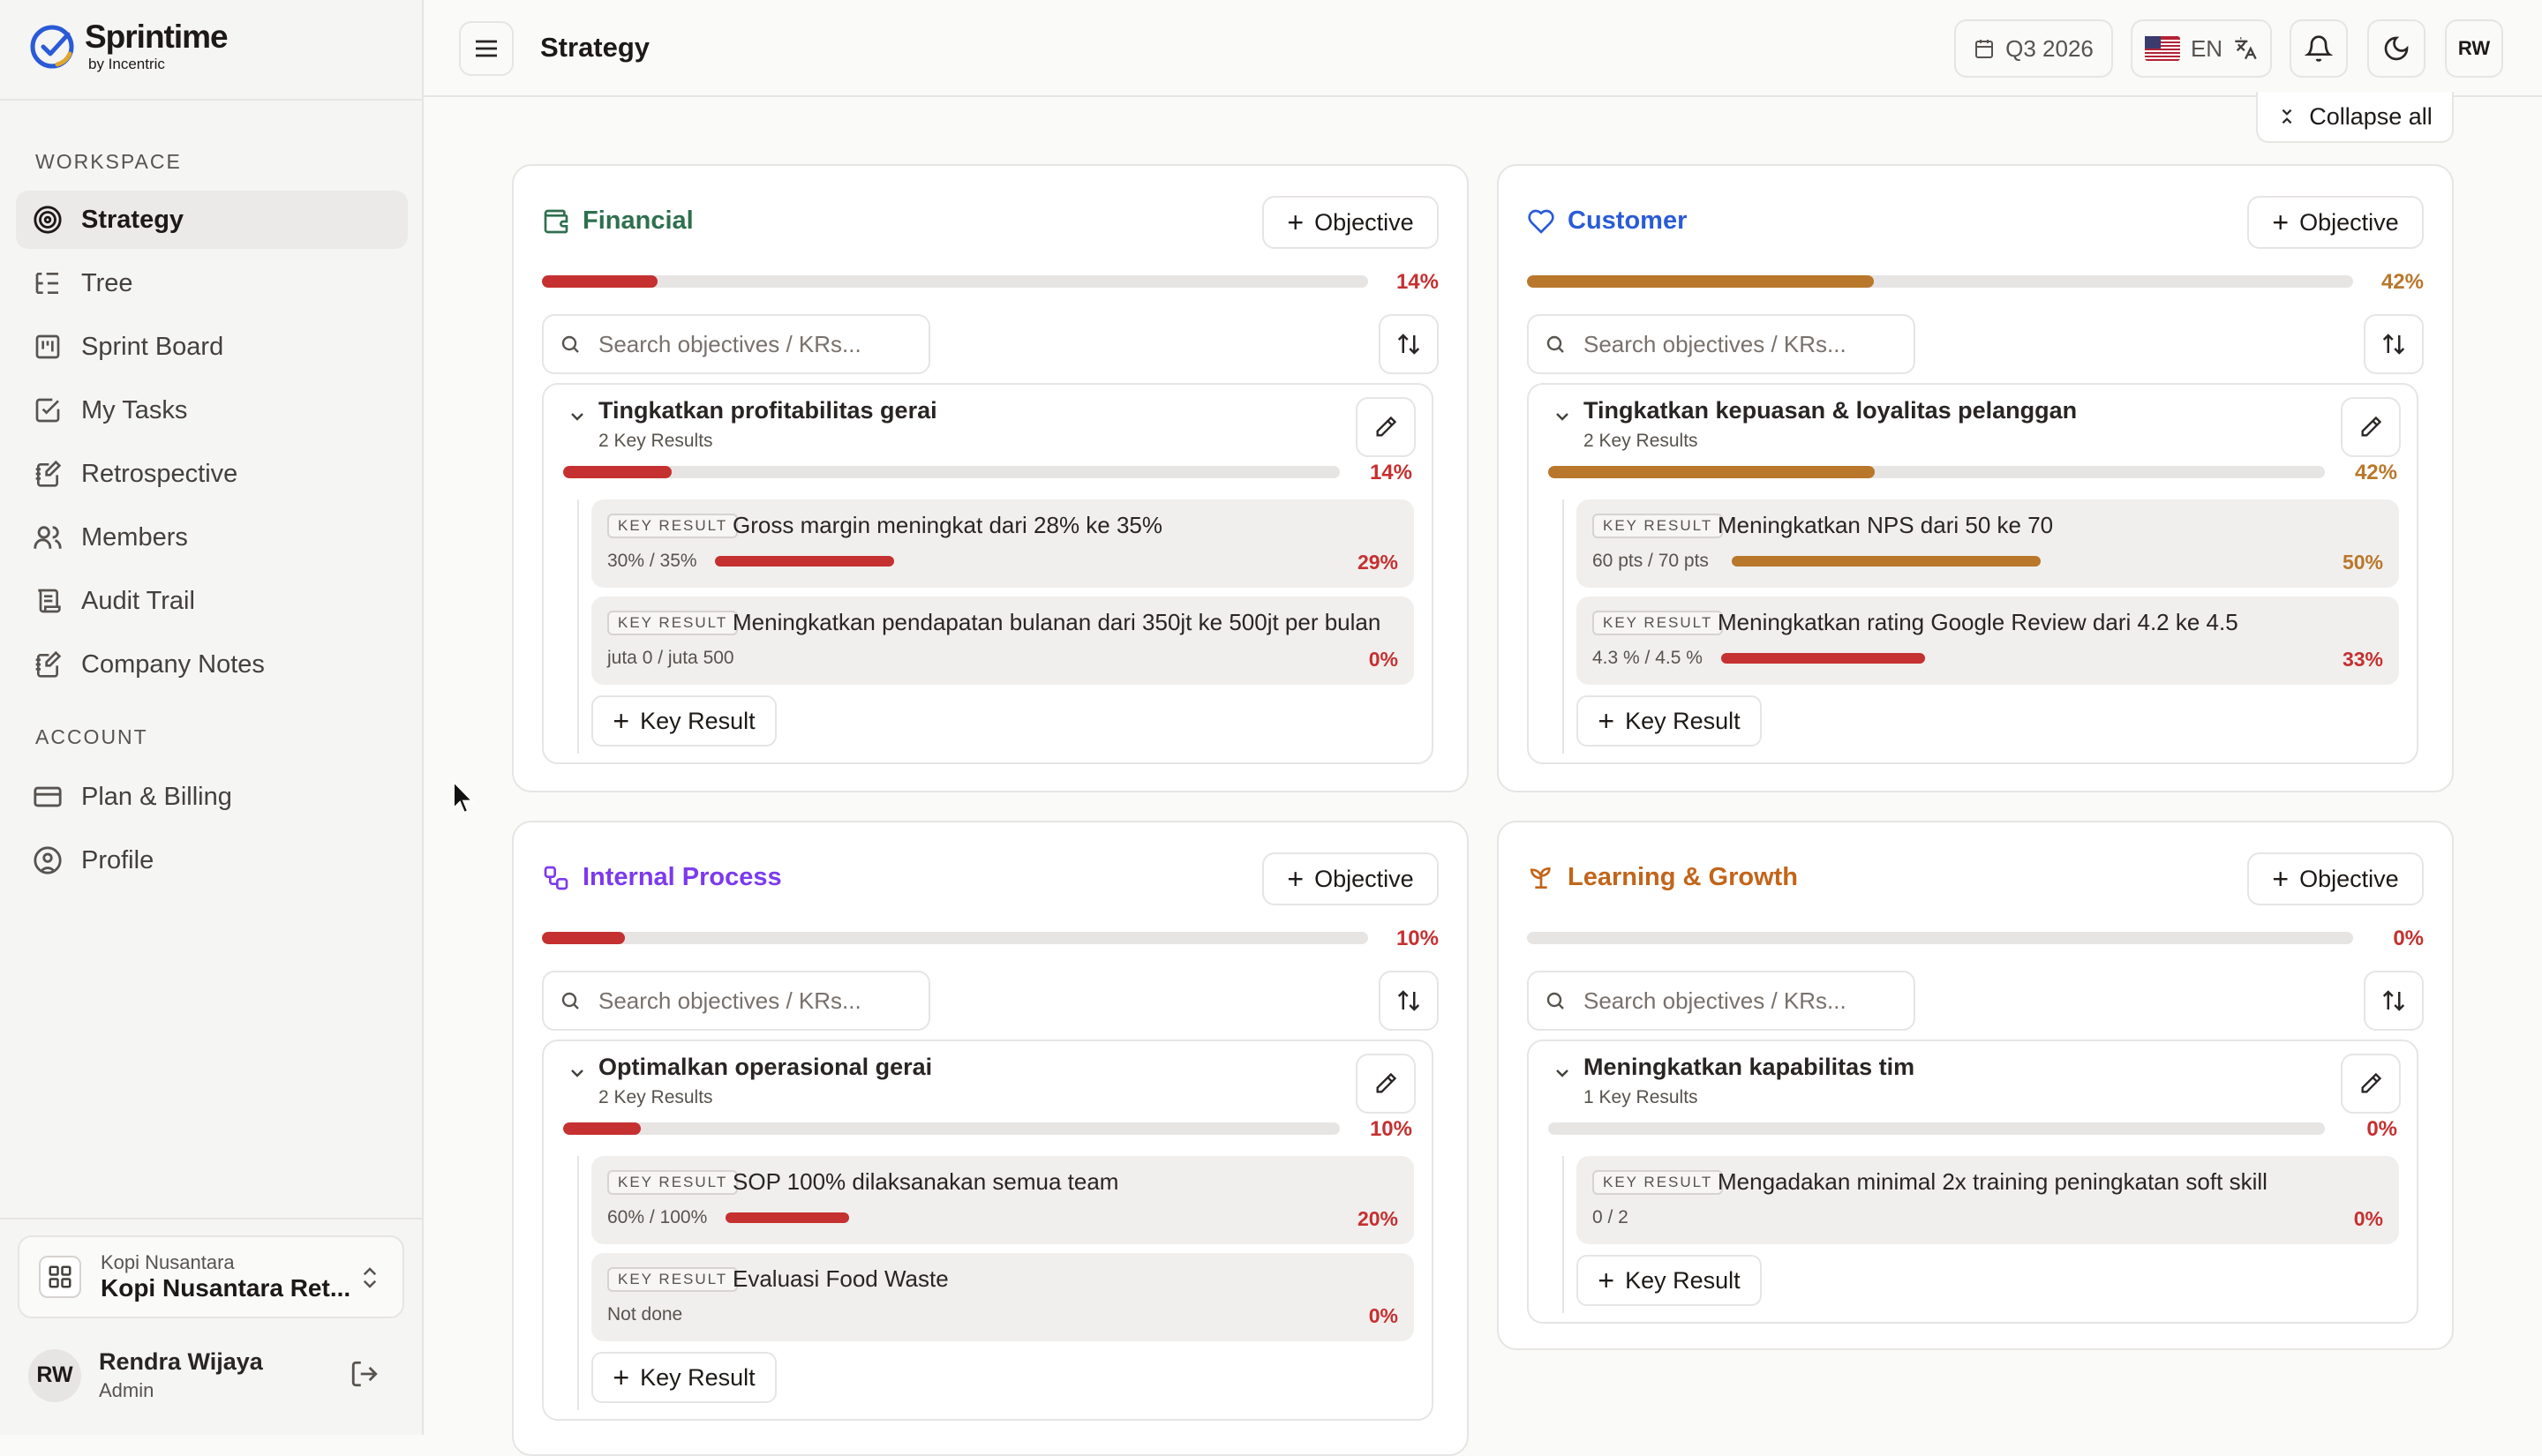 Image resolution: width=2542 pixels, height=1456 pixels. Describe the element at coordinates (1383, 1315) in the screenshot. I see `kr-progress-pct: 0%` at that location.